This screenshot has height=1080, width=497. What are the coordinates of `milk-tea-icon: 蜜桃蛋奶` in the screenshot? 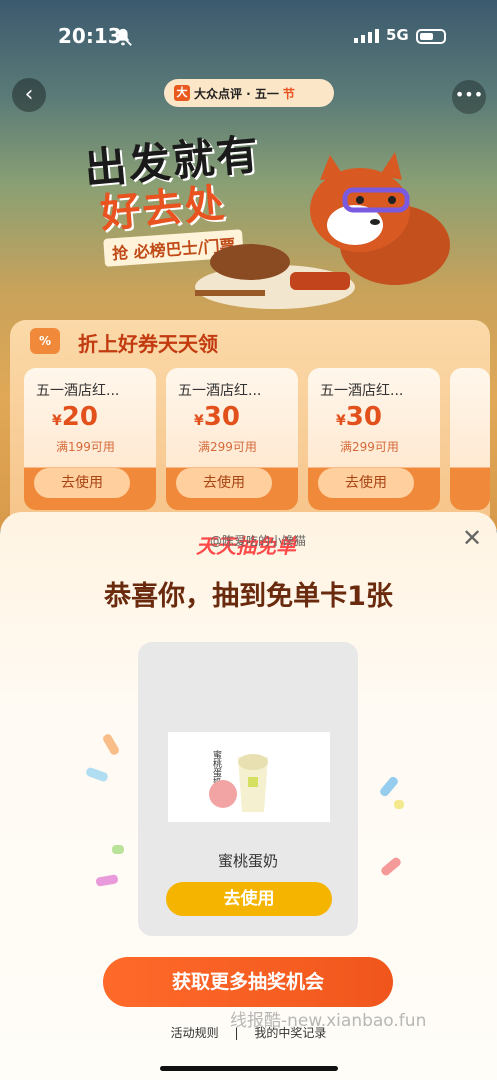 It's located at (238, 780).